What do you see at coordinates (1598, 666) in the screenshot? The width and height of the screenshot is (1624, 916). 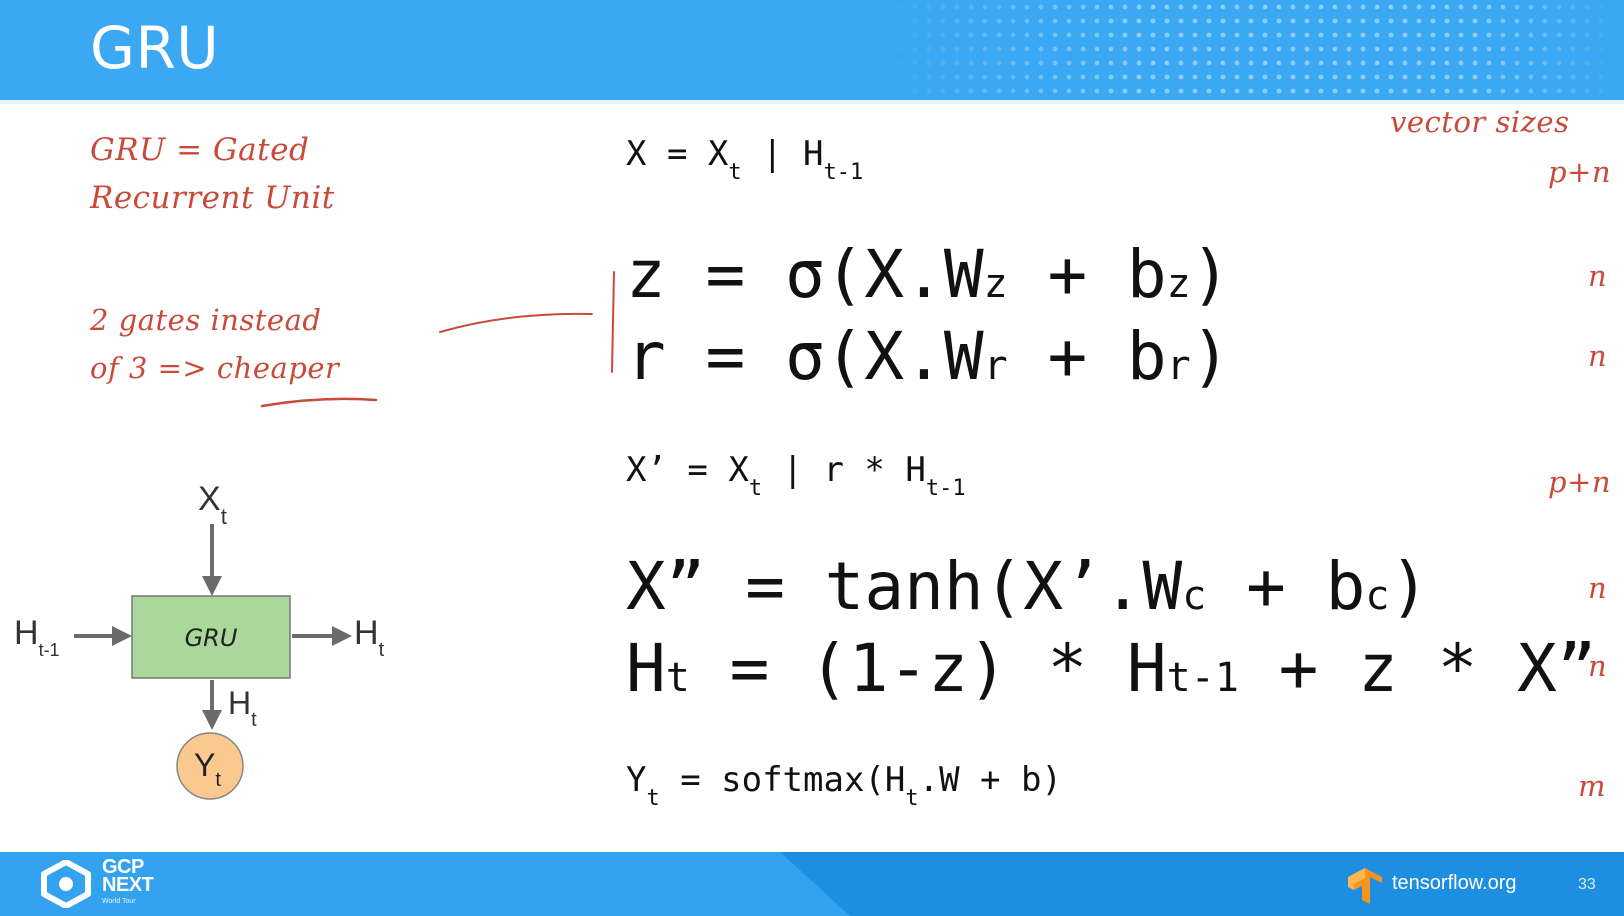 I see `size-eq6: n` at bounding box center [1598, 666].